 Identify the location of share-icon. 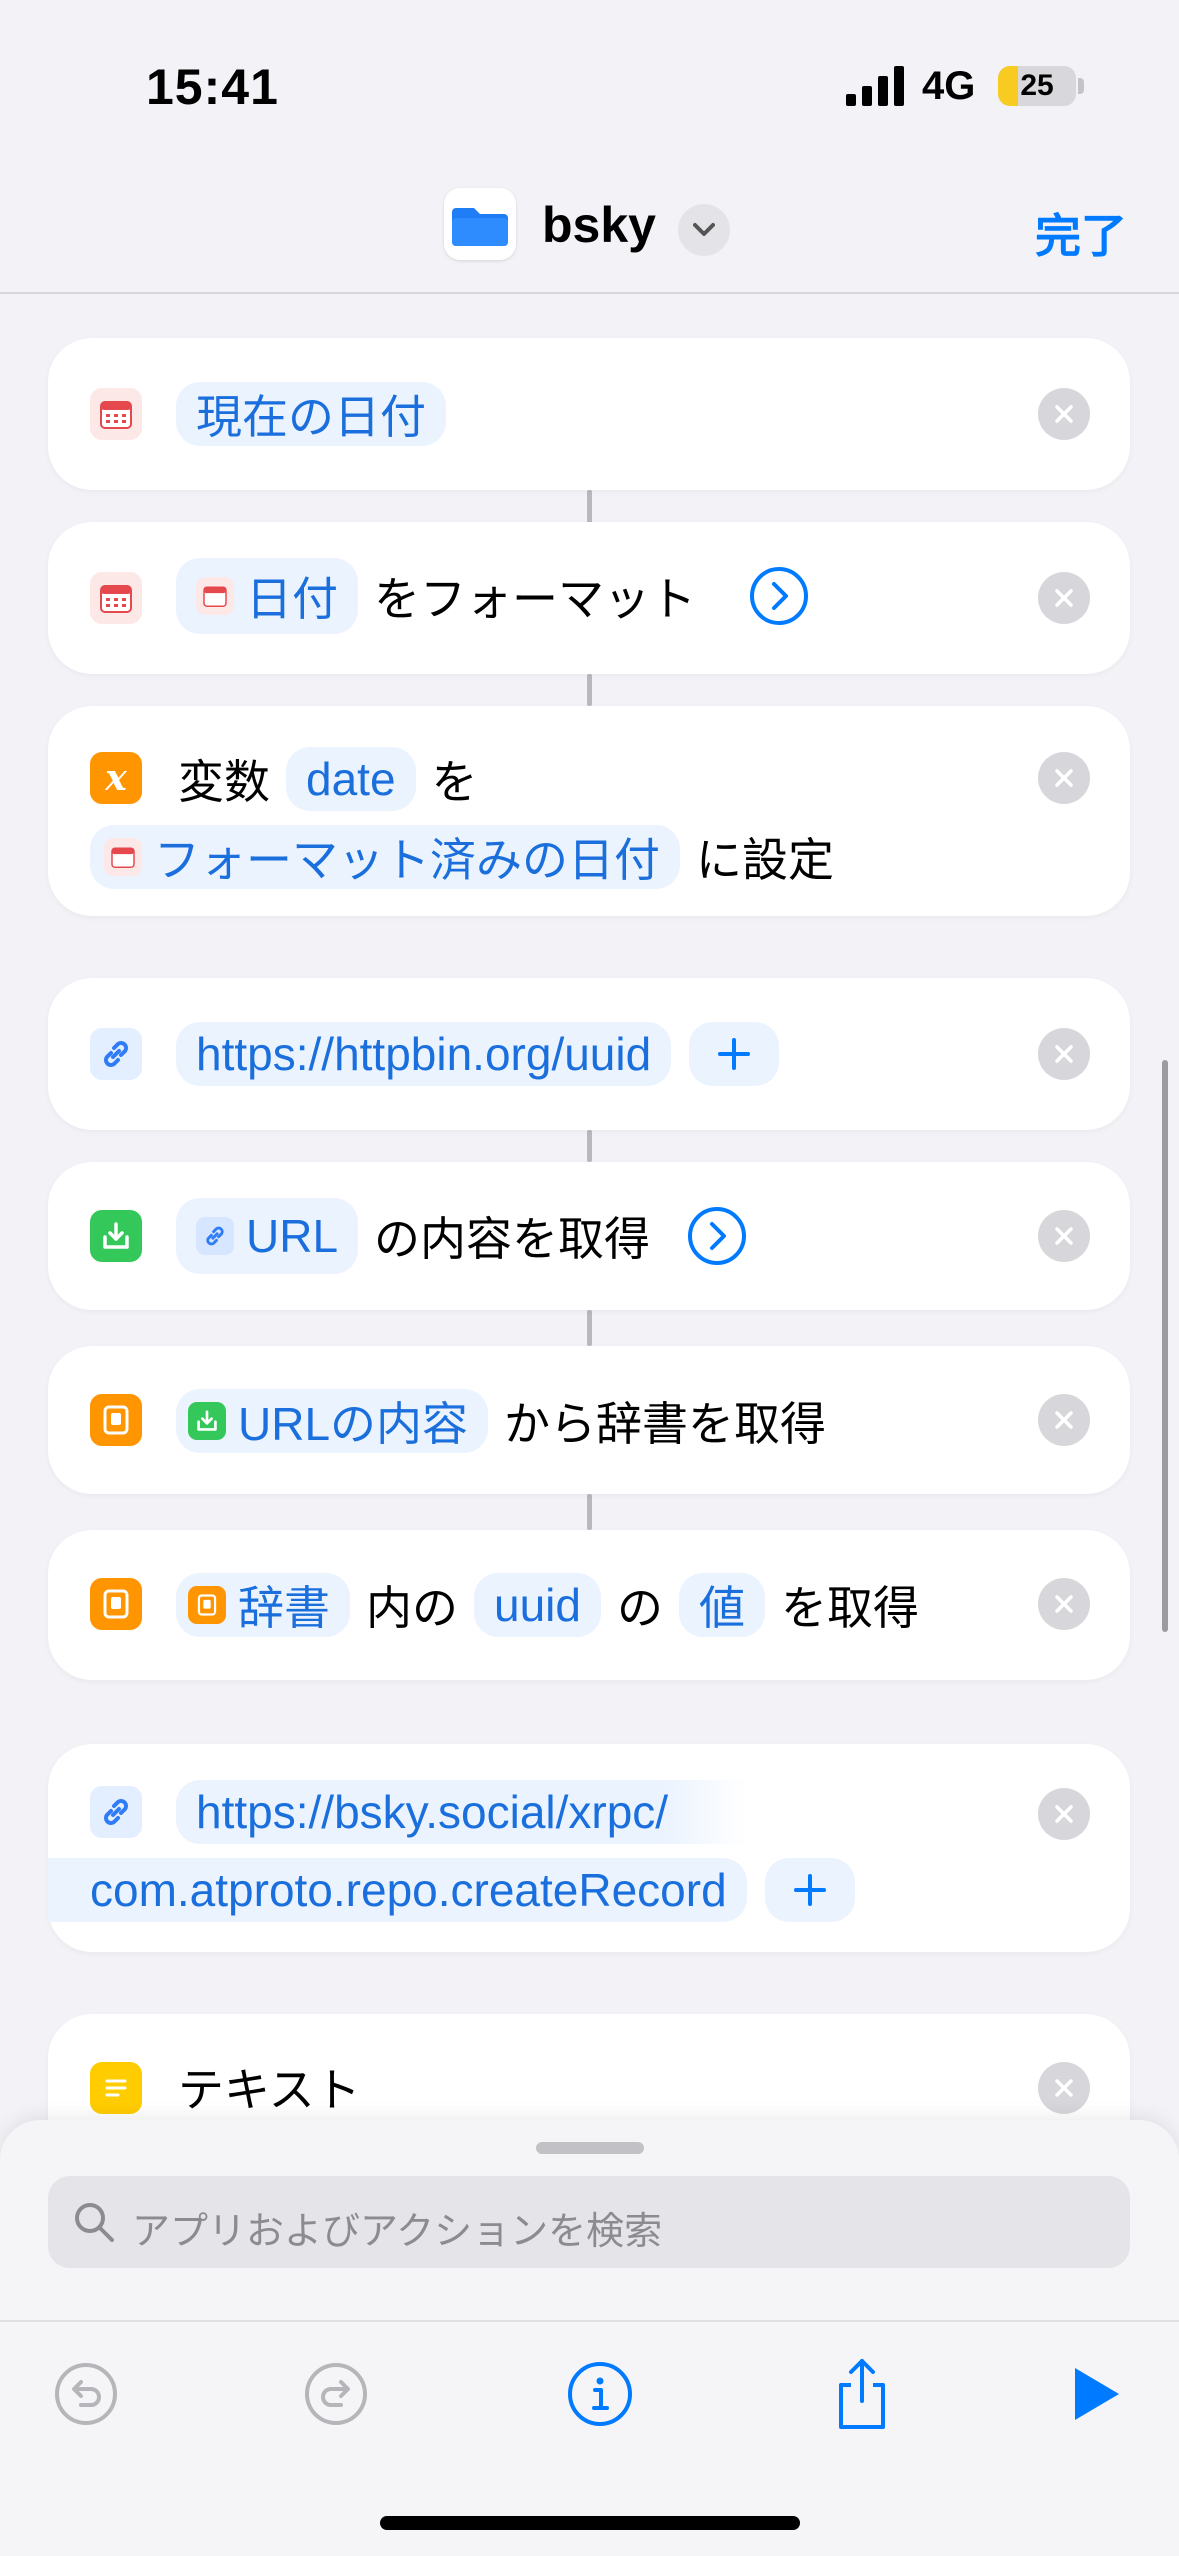
(862, 2394).